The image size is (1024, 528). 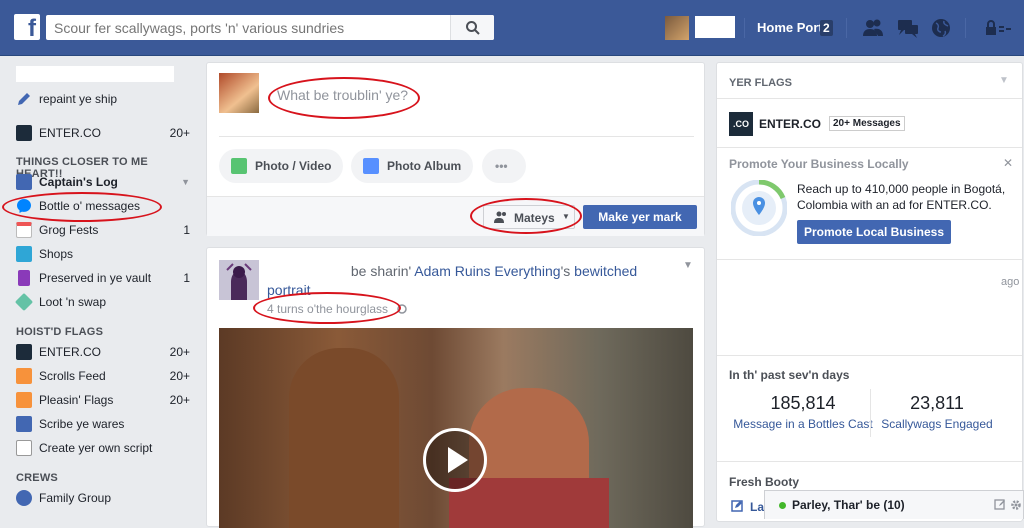 I want to click on compose-message-icon, so click(x=1000, y=505).